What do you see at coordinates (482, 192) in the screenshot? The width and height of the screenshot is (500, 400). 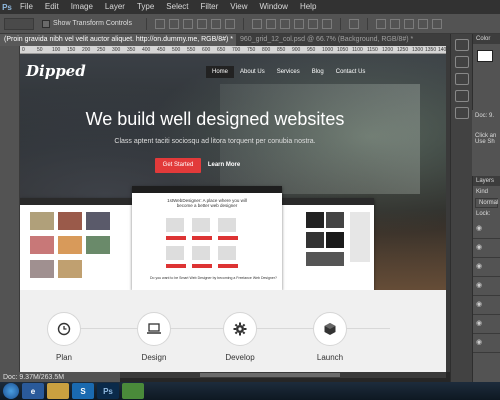 I see `filter-kind-label: Kind` at bounding box center [482, 192].